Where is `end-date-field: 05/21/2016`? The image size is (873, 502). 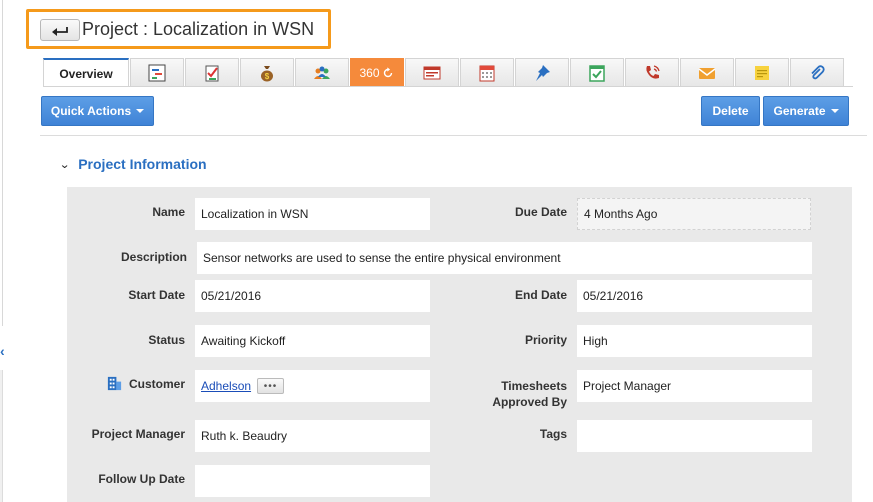
end-date-field: 05/21/2016 is located at coordinates (694, 296).